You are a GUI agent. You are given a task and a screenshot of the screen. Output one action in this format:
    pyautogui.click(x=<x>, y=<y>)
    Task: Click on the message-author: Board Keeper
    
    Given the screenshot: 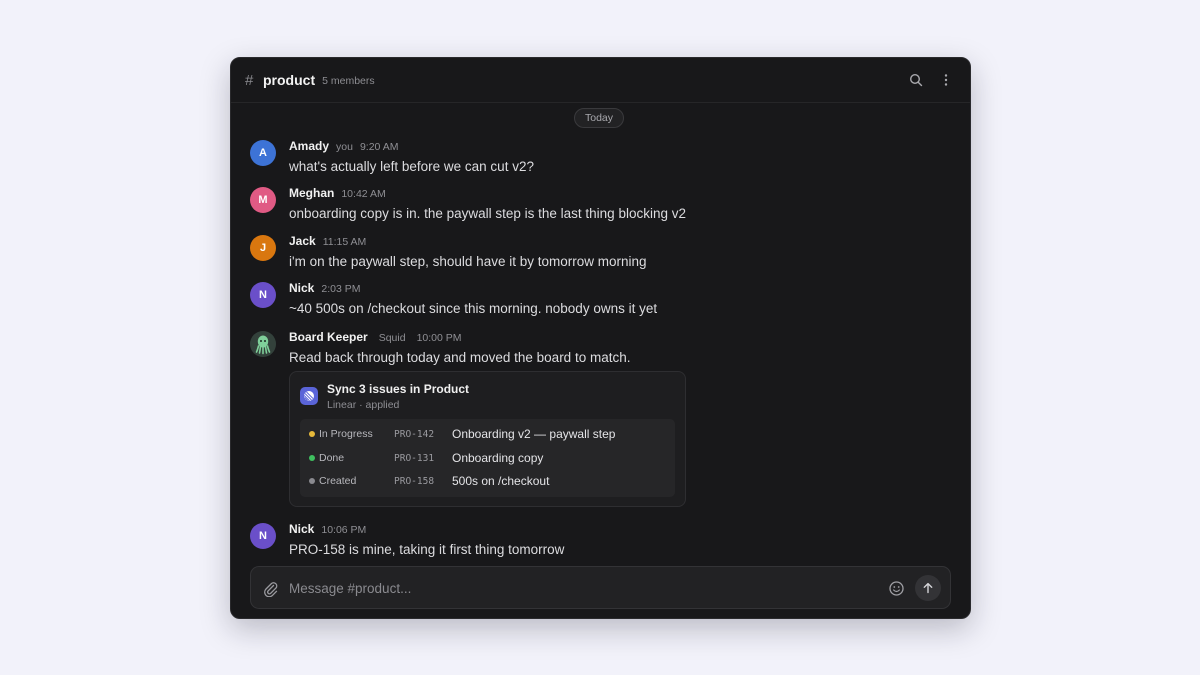 What is the action you would take?
    pyautogui.click(x=328, y=337)
    